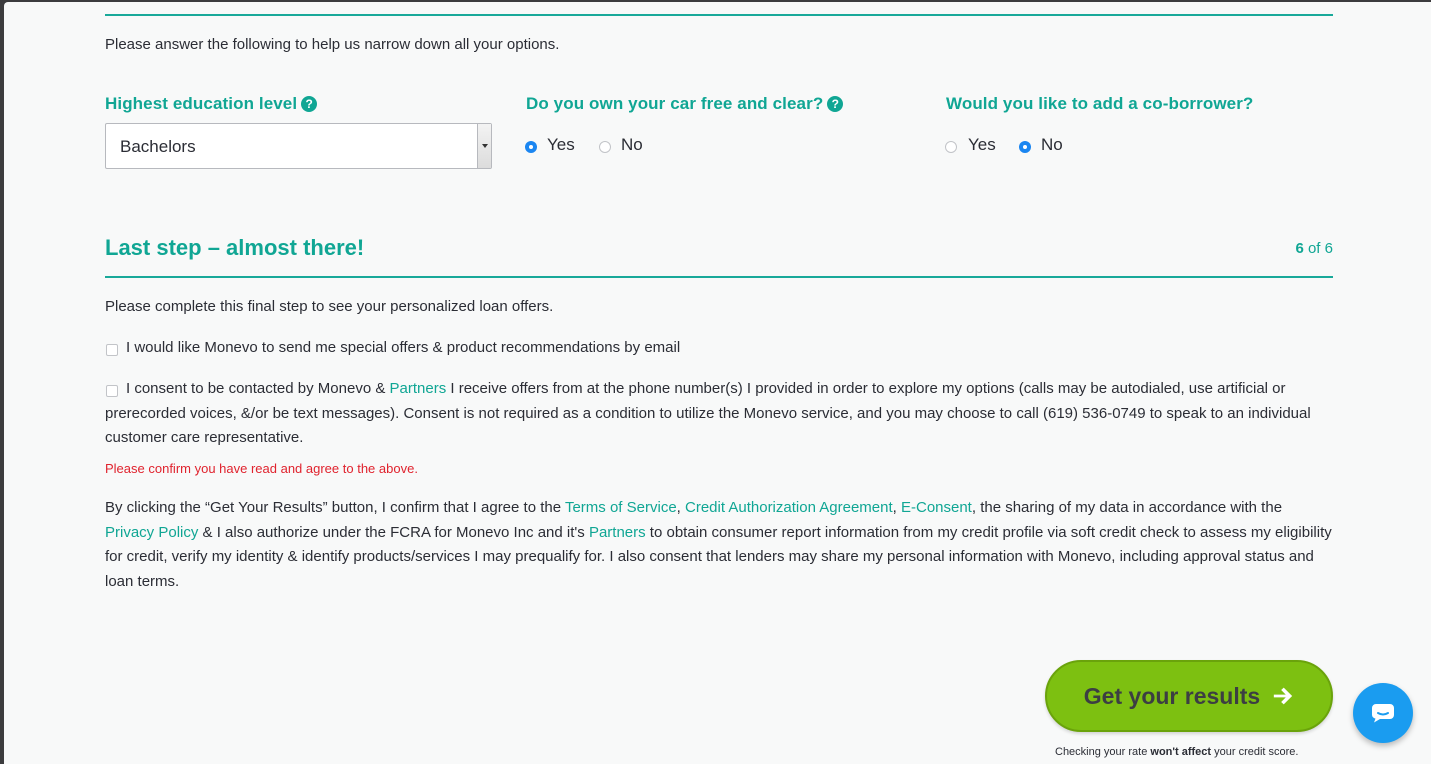 The height and width of the screenshot is (764, 1431). I want to click on car-radio-no, so click(605, 147).